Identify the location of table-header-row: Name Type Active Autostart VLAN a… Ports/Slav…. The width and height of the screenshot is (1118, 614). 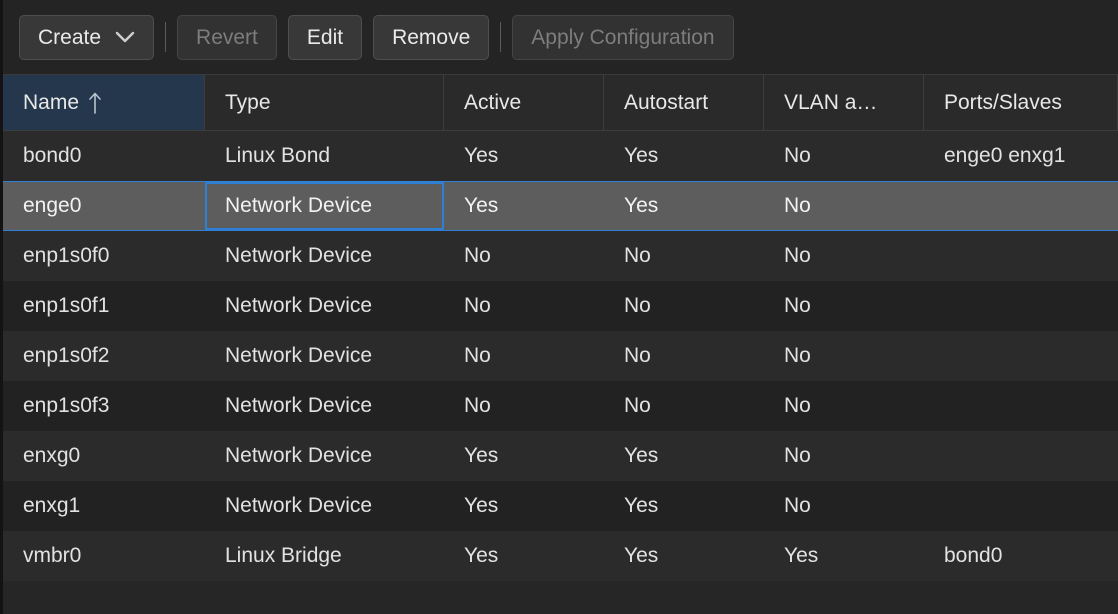
(560, 103).